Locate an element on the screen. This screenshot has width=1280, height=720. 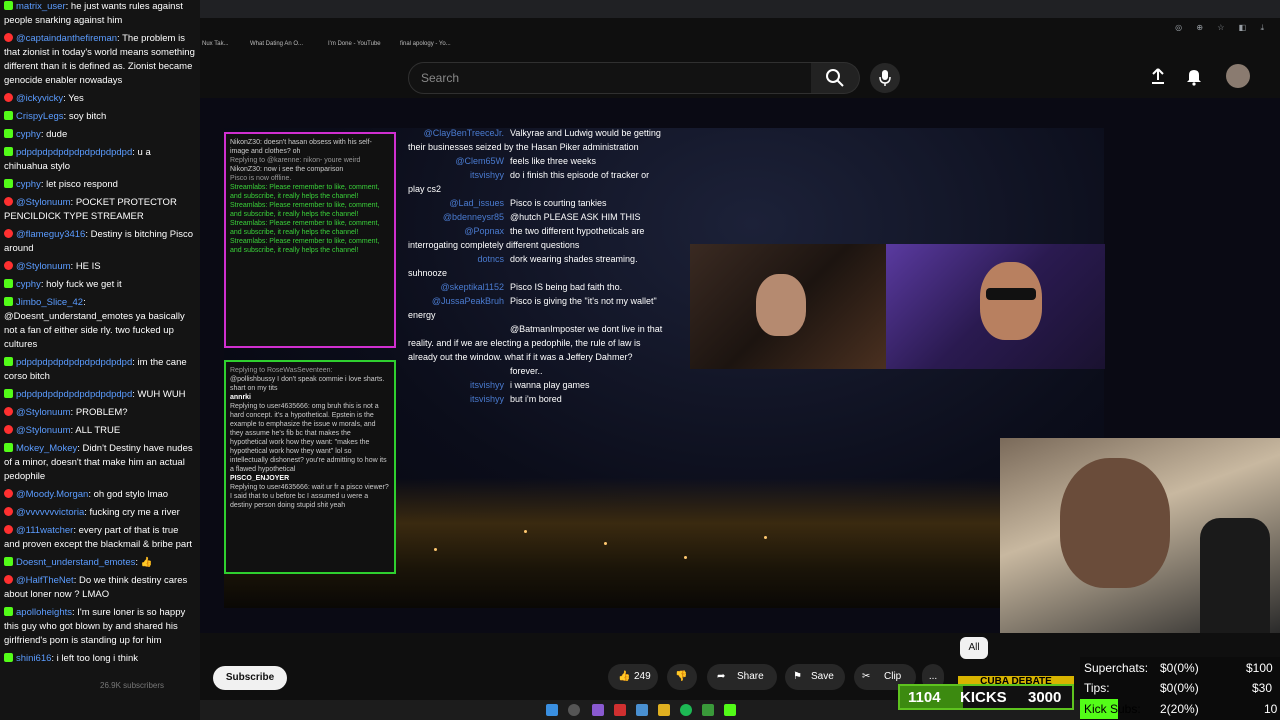
chat-username: Mokey_Mokey is located at coordinates (46, 448).